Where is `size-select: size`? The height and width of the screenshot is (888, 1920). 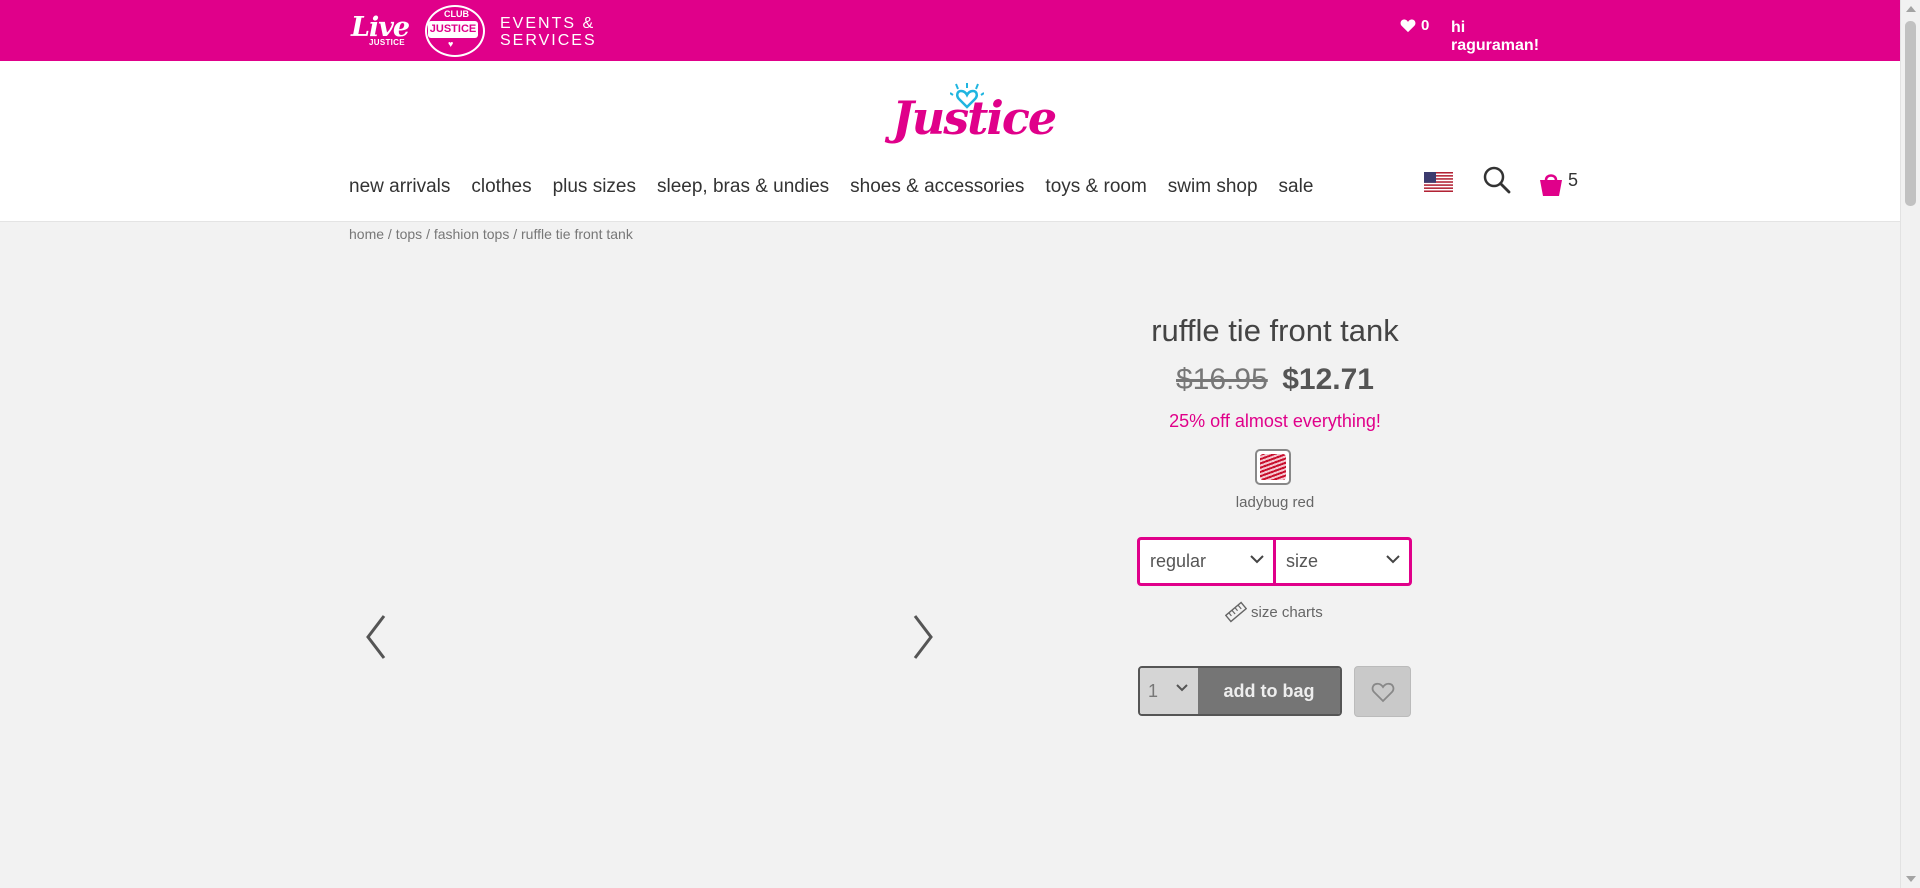 size-select: size is located at coordinates (1341, 561).